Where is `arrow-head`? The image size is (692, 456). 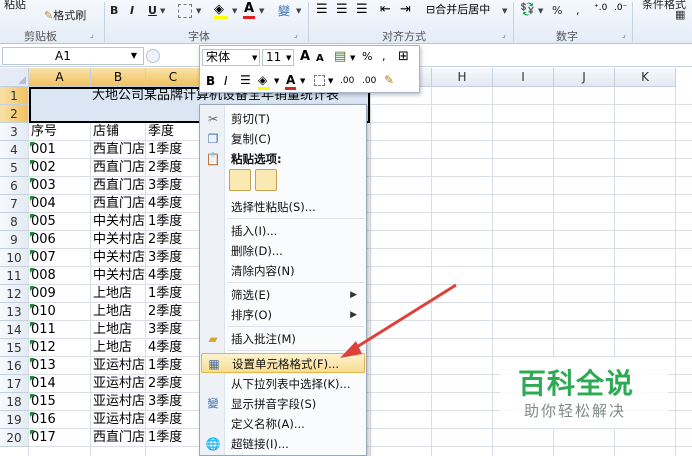
arrow-head is located at coordinates (351, 349).